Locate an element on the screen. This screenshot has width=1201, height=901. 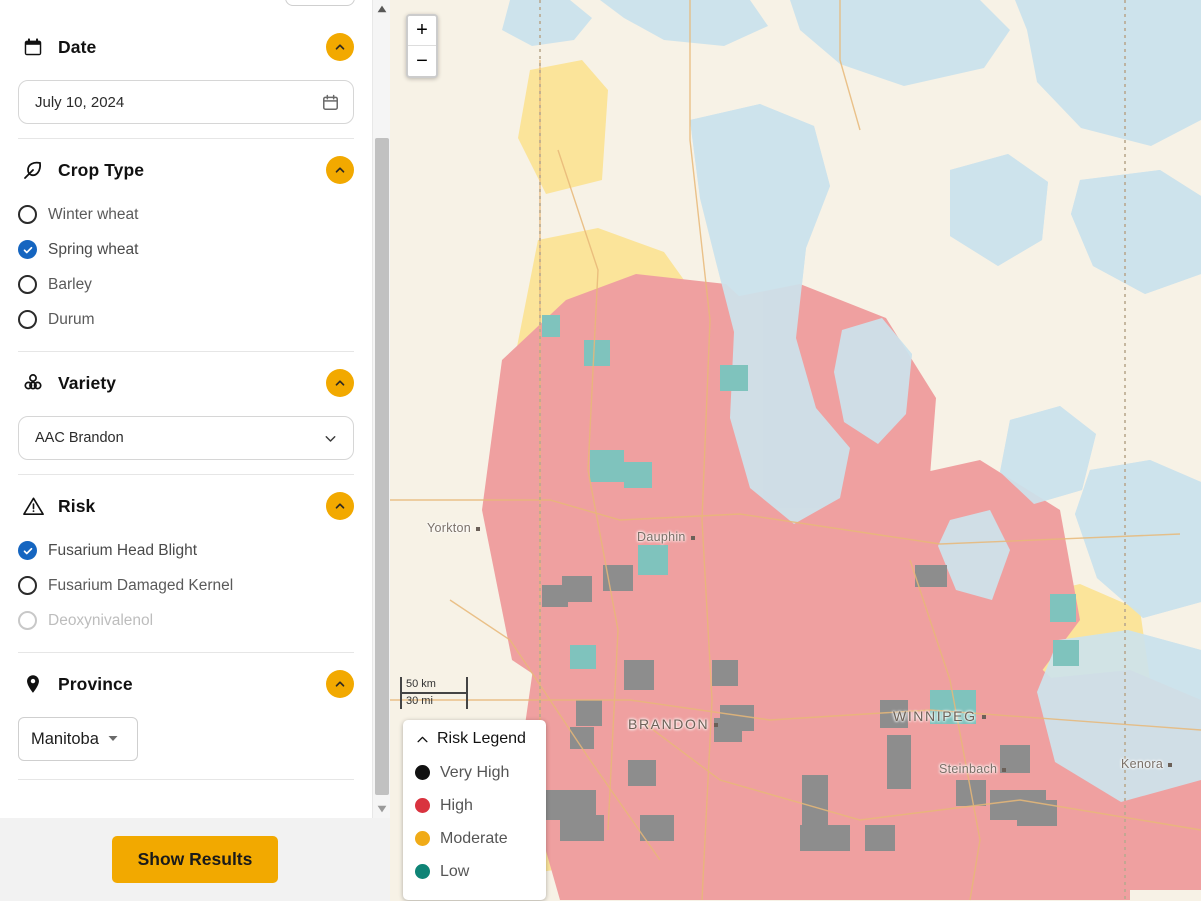
radio-winter-wheat: Winter wheat is located at coordinates (186, 214).